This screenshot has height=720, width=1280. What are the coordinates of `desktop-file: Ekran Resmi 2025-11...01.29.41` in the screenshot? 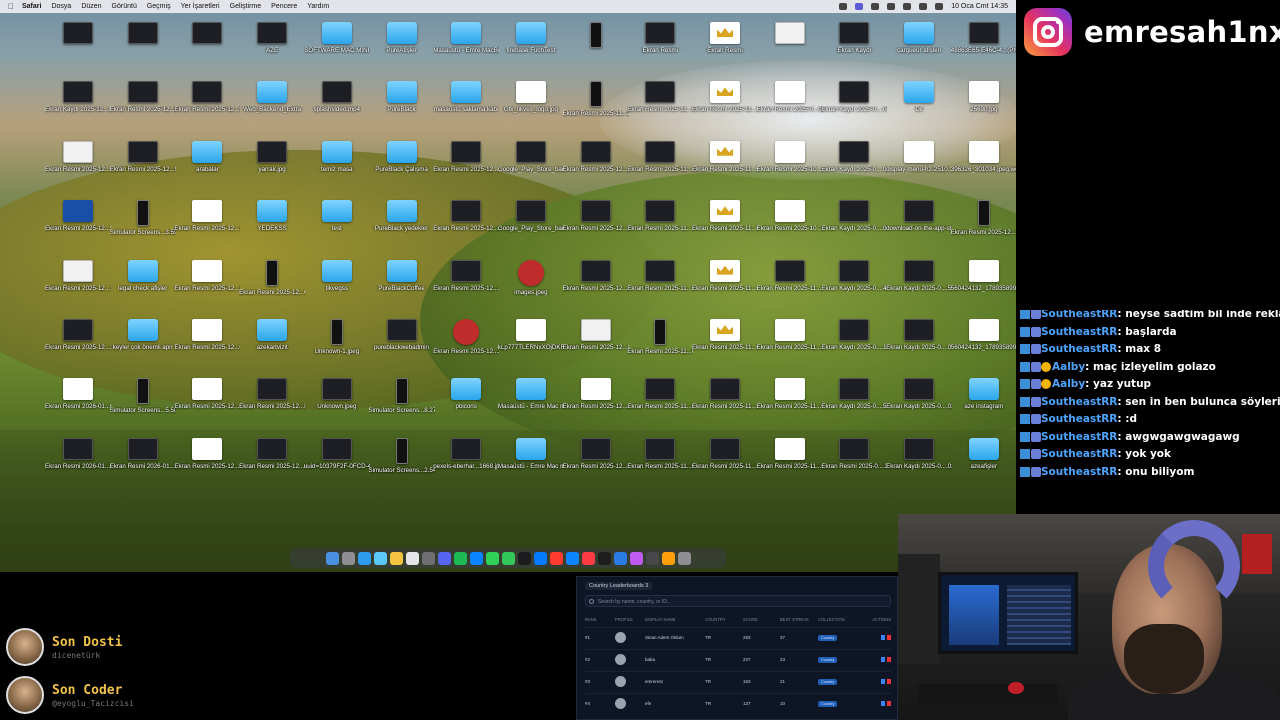 It's located at (660, 285).